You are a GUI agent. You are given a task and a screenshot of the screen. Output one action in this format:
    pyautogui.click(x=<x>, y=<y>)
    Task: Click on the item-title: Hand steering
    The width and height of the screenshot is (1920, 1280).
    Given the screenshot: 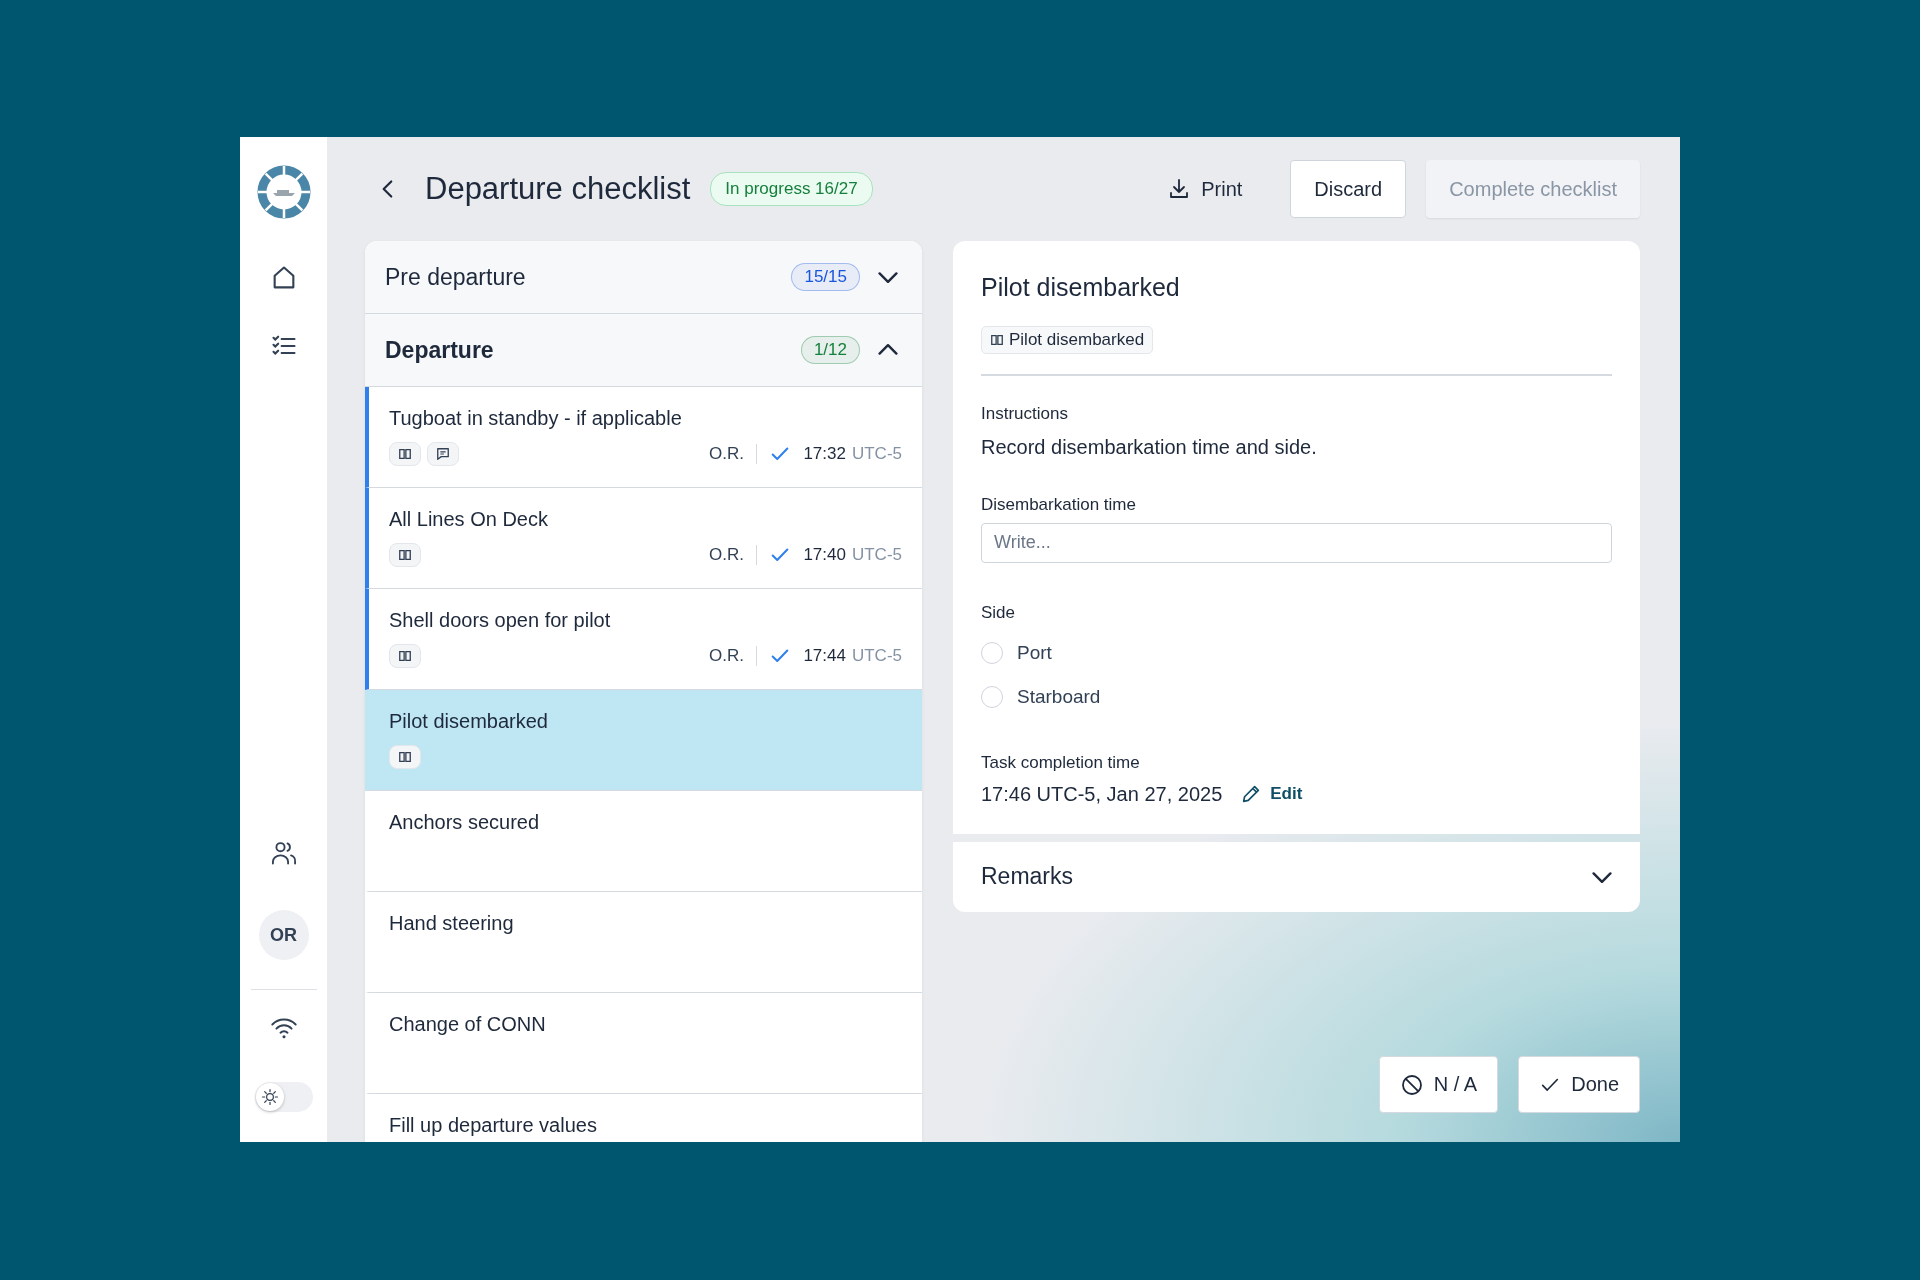 What is the action you would take?
    pyautogui.click(x=452, y=923)
    